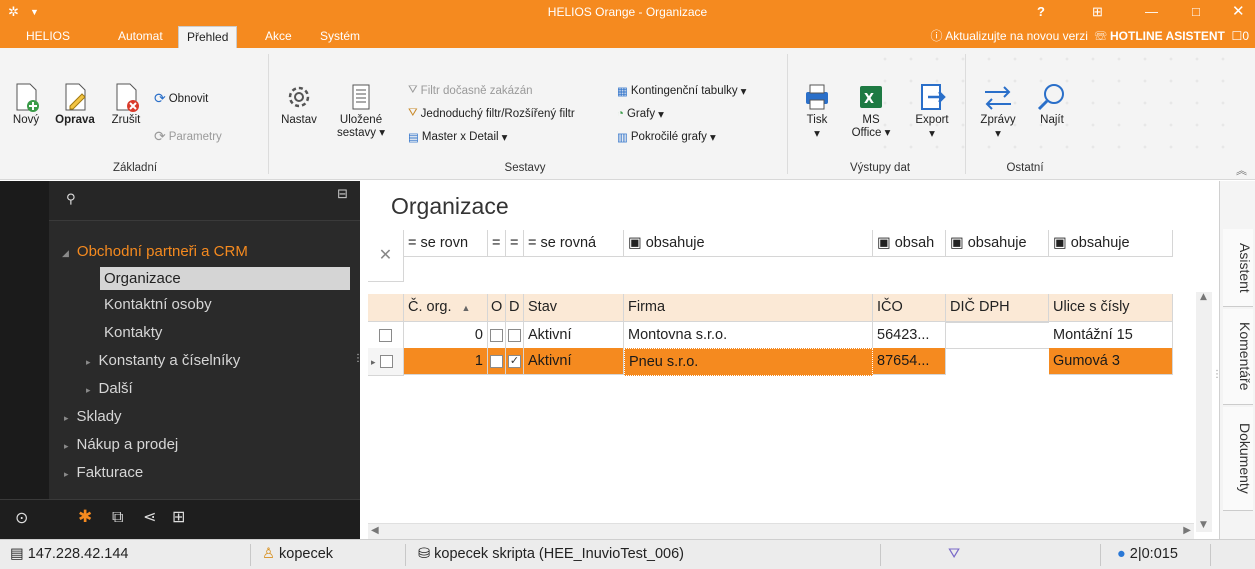 The width and height of the screenshot is (1255, 569). What do you see at coordinates (225, 278) in the screenshot?
I see `nav-item-organizace: Organizace` at bounding box center [225, 278].